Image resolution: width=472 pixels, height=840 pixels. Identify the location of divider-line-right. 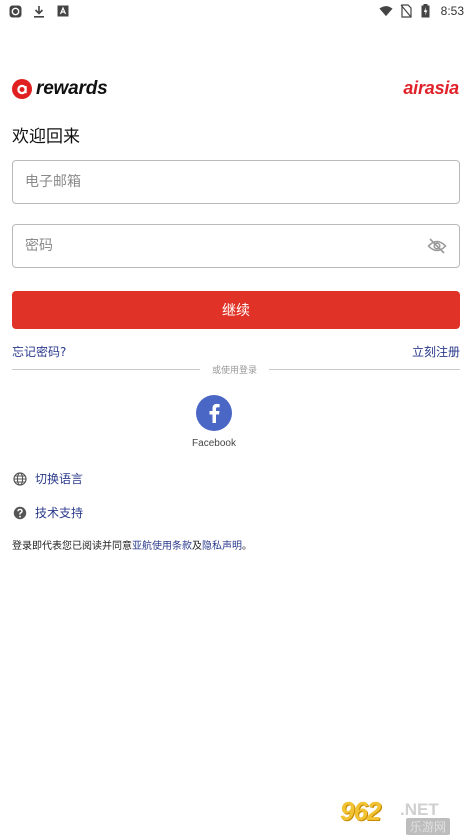
(364, 369).